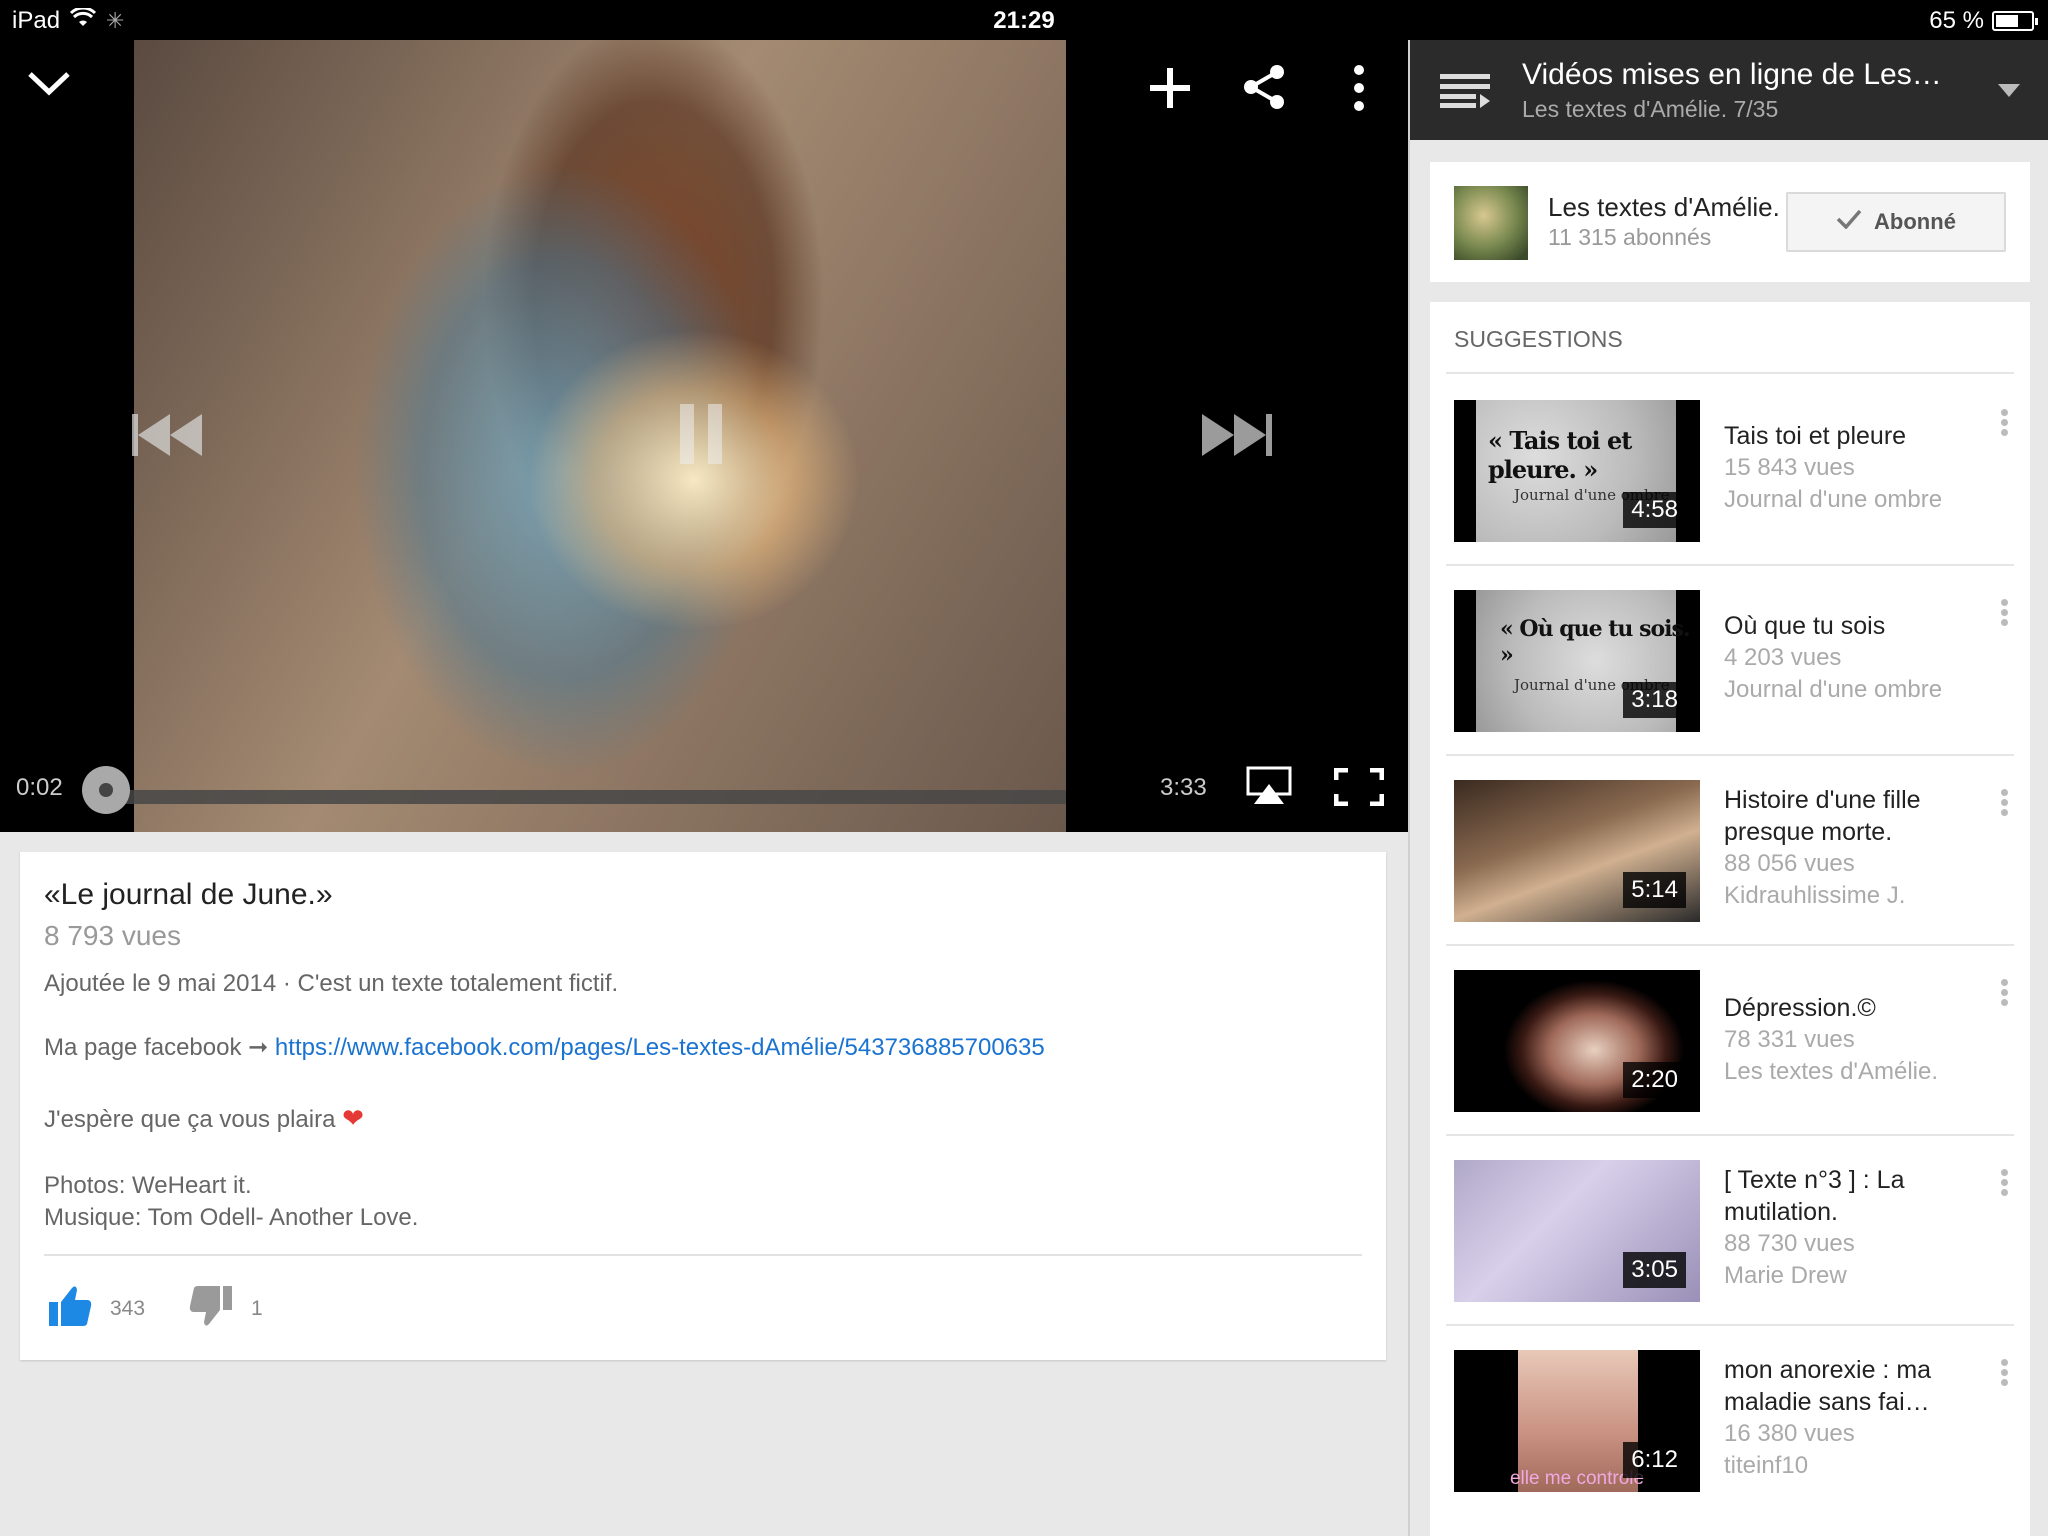 The height and width of the screenshot is (1536, 2048). Describe the element at coordinates (1238, 437) in the screenshot. I see `skip-next-icon` at that location.